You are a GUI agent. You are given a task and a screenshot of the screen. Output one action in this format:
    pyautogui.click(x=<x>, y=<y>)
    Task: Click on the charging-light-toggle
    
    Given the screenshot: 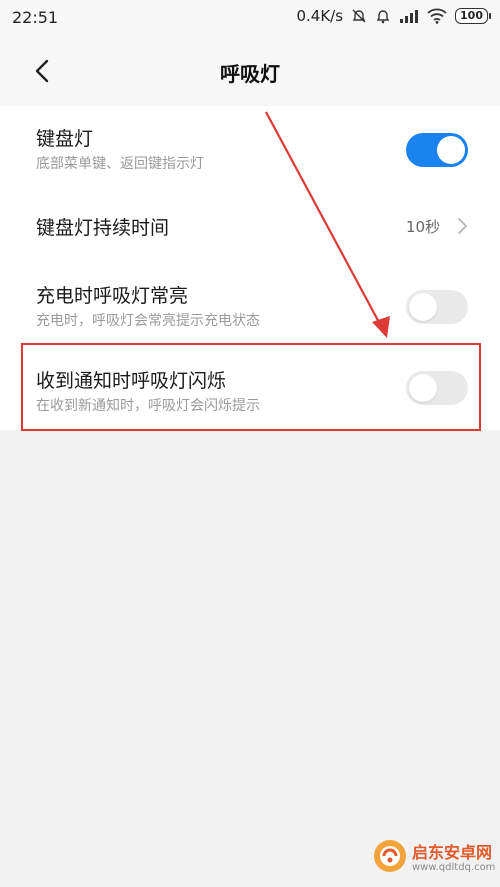 What is the action you would take?
    pyautogui.click(x=437, y=307)
    